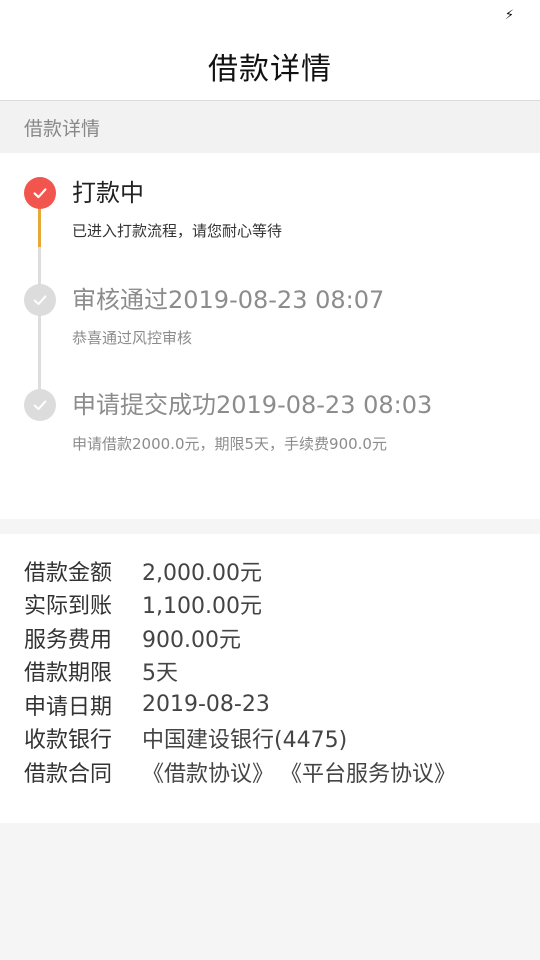 The width and height of the screenshot is (540, 960). I want to click on step-title: 打款中, so click(108, 193).